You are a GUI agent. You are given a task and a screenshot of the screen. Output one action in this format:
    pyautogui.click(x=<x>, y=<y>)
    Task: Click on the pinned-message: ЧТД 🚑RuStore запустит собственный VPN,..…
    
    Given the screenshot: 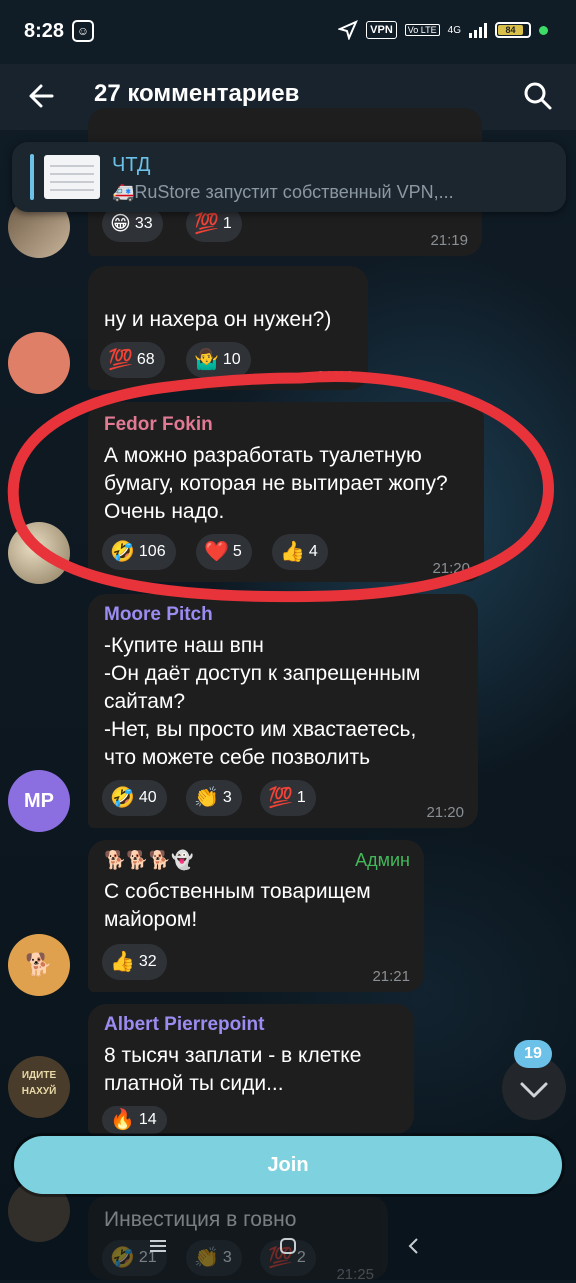 What is the action you would take?
    pyautogui.click(x=289, y=177)
    